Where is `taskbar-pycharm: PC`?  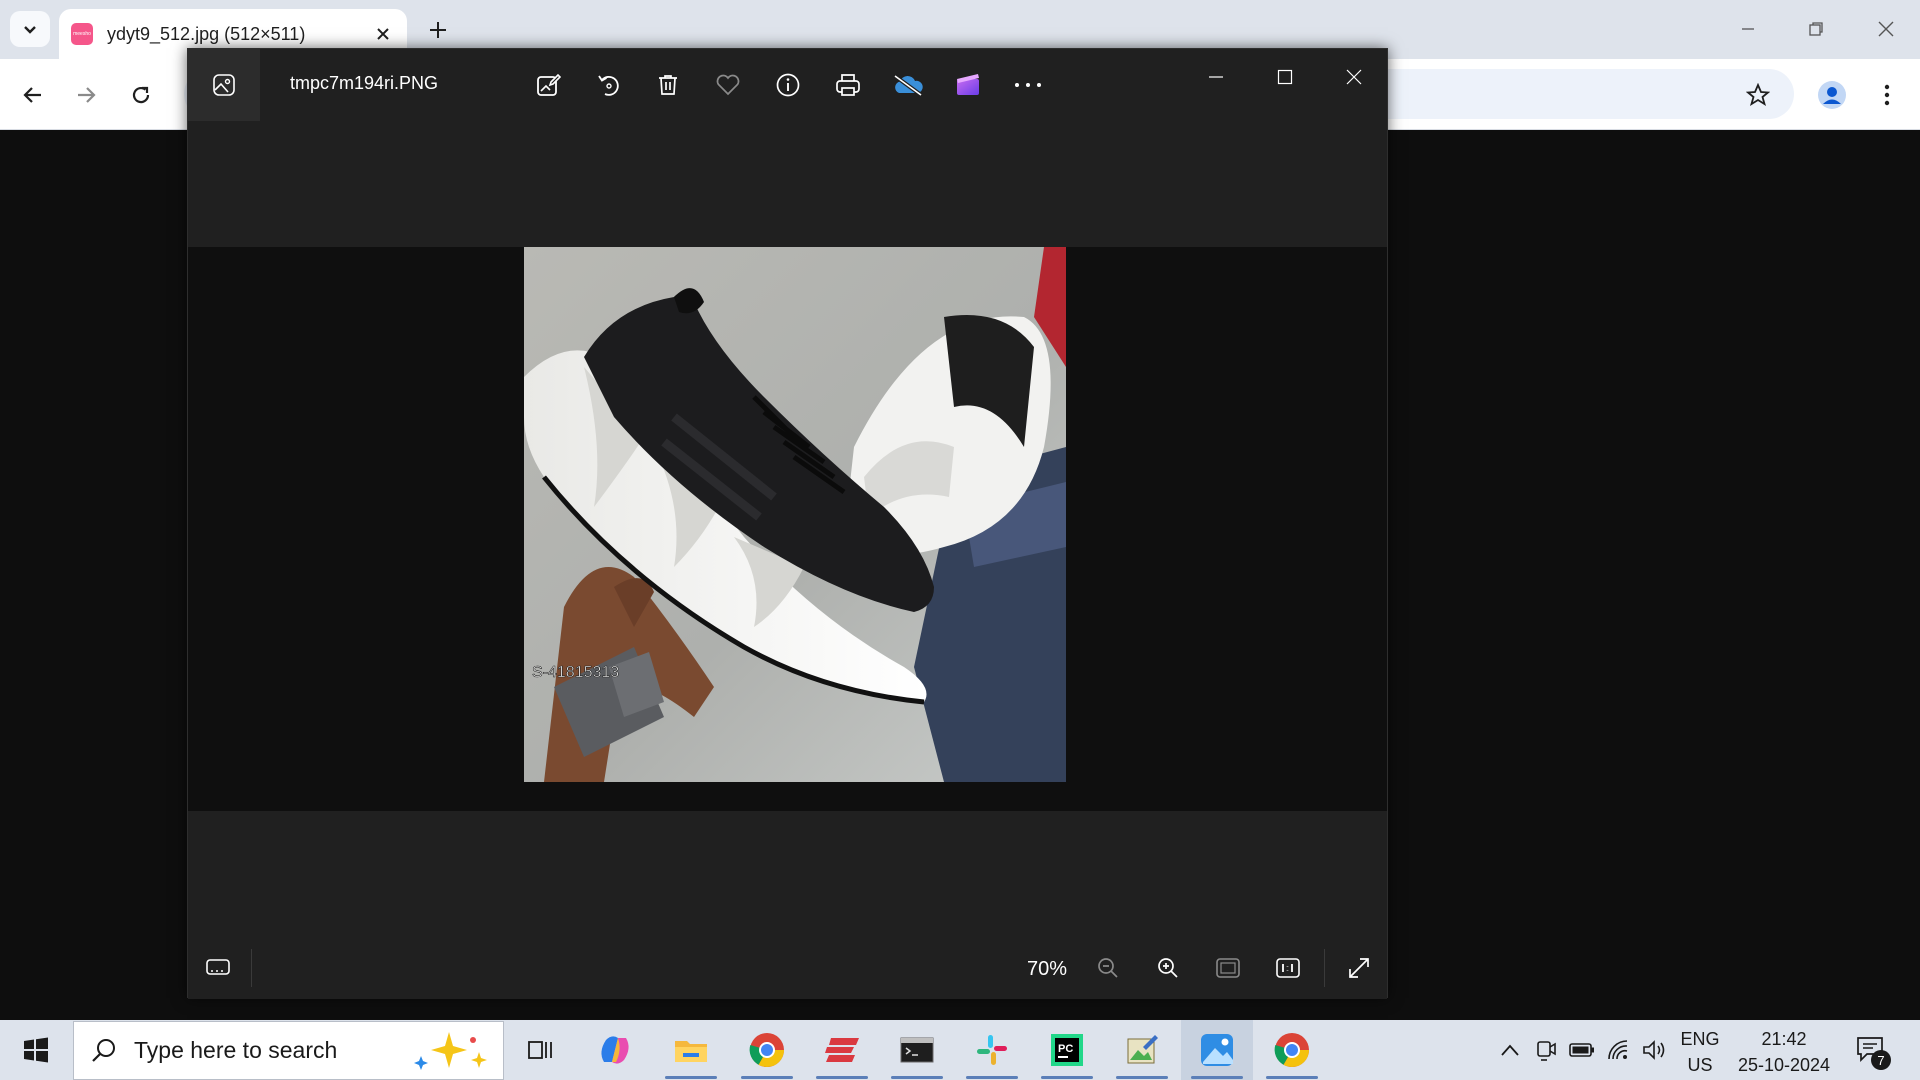 taskbar-pycharm: PC is located at coordinates (1067, 1050).